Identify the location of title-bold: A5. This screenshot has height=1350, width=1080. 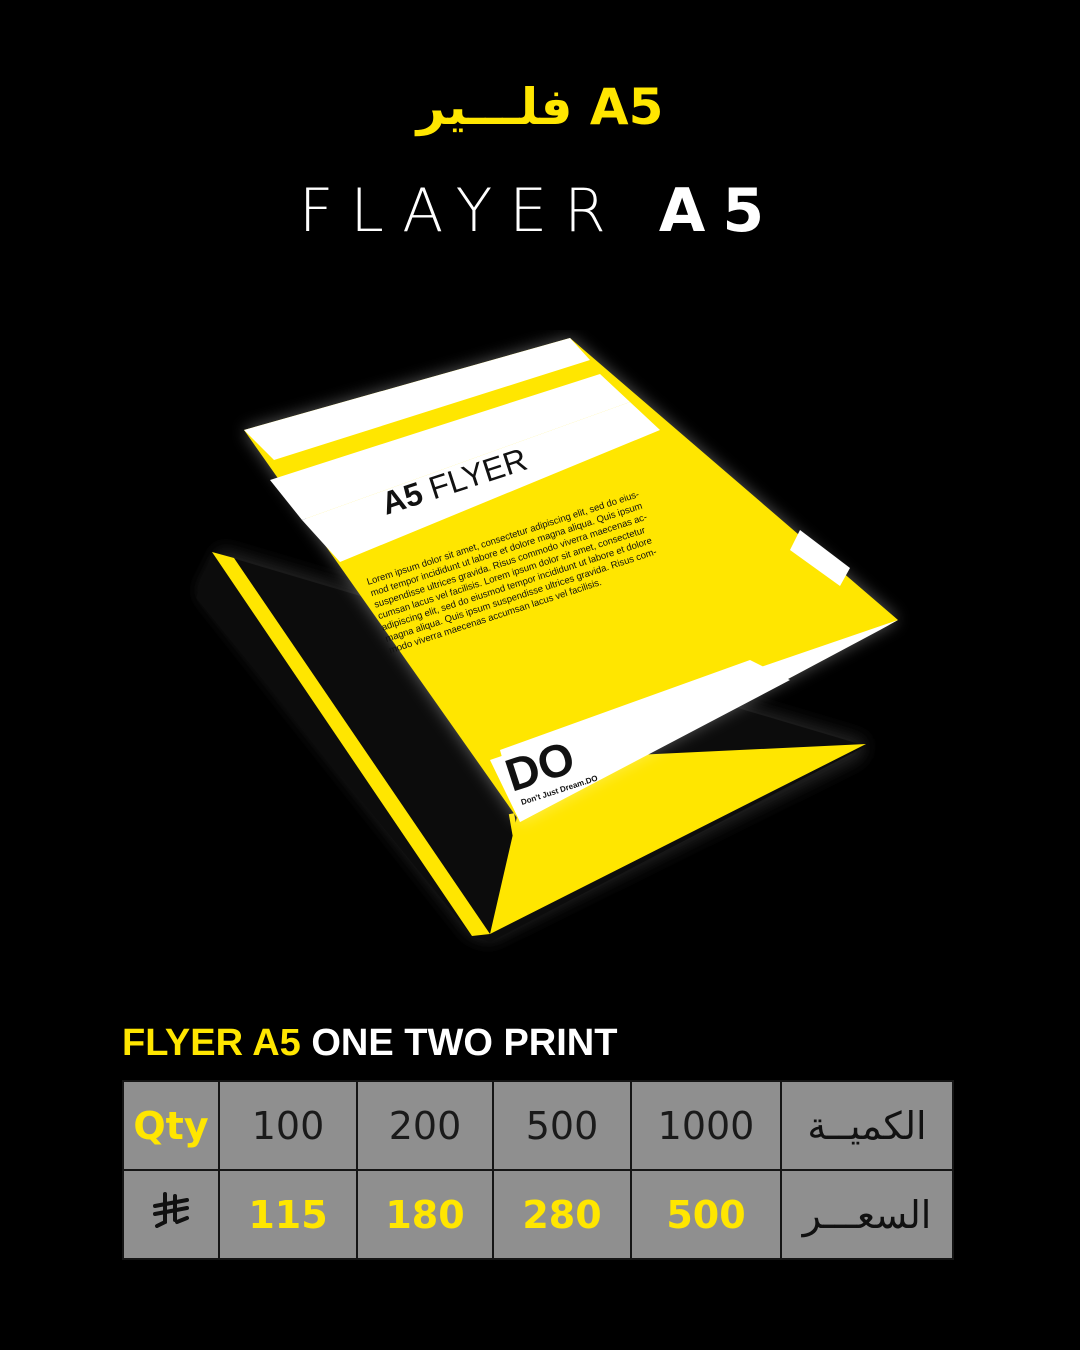
(720, 211).